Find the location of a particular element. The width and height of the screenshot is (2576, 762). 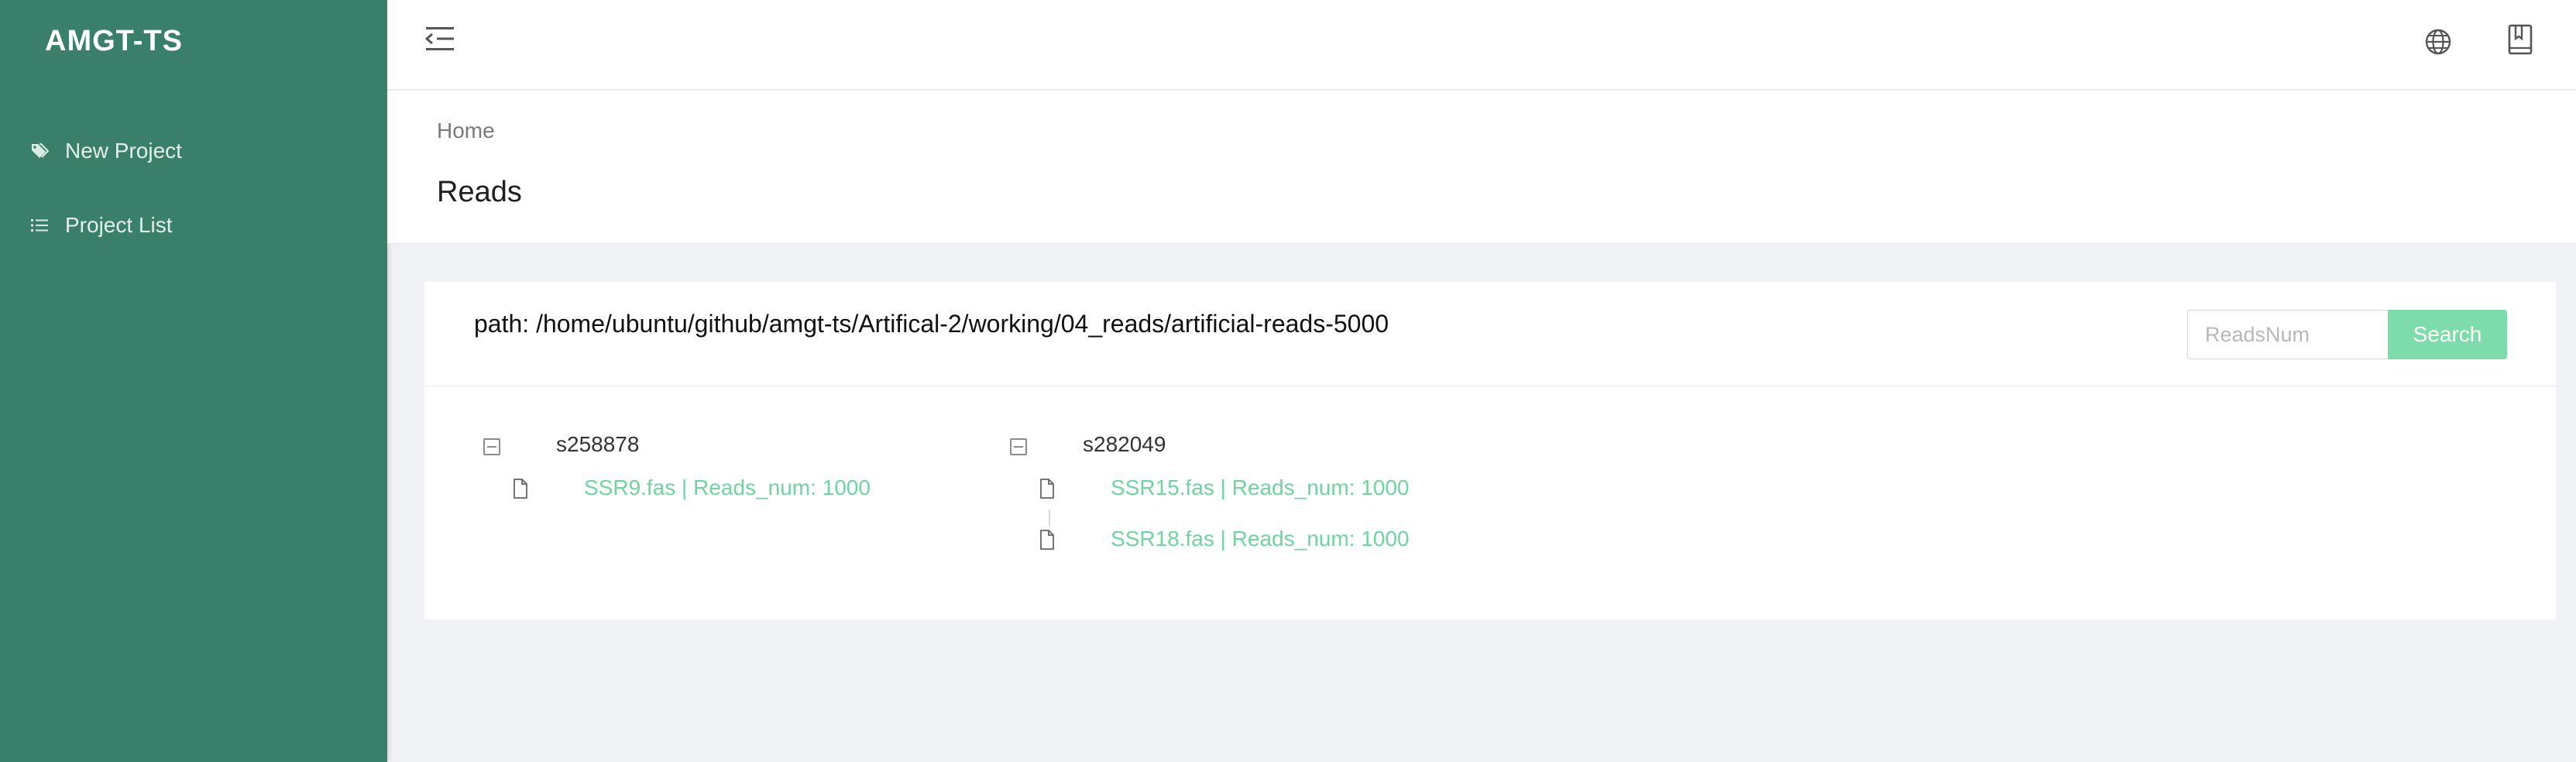

book-icon is located at coordinates (2520, 39).